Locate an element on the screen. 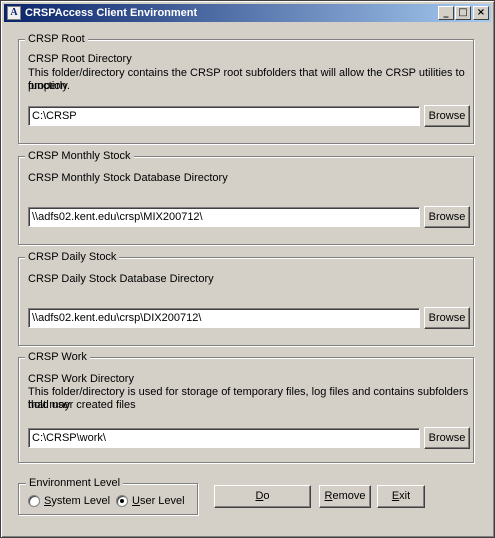 The image size is (495, 538). crsp-daily-stock-legend: CRSP Daily Stock is located at coordinates (72, 257).